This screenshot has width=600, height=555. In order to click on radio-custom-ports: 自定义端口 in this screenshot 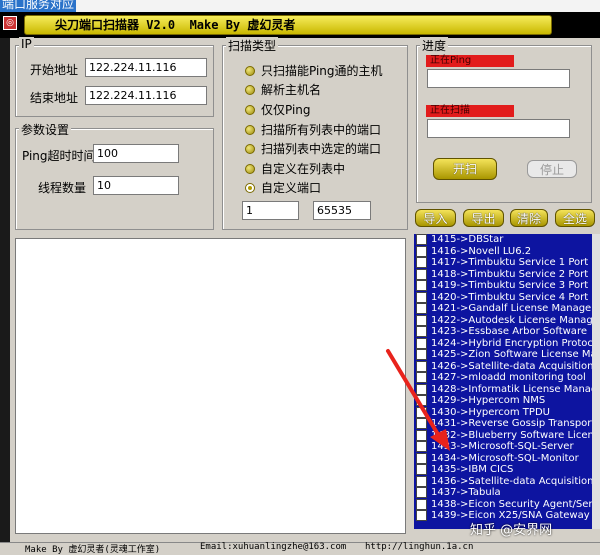, I will do `click(283, 187)`.